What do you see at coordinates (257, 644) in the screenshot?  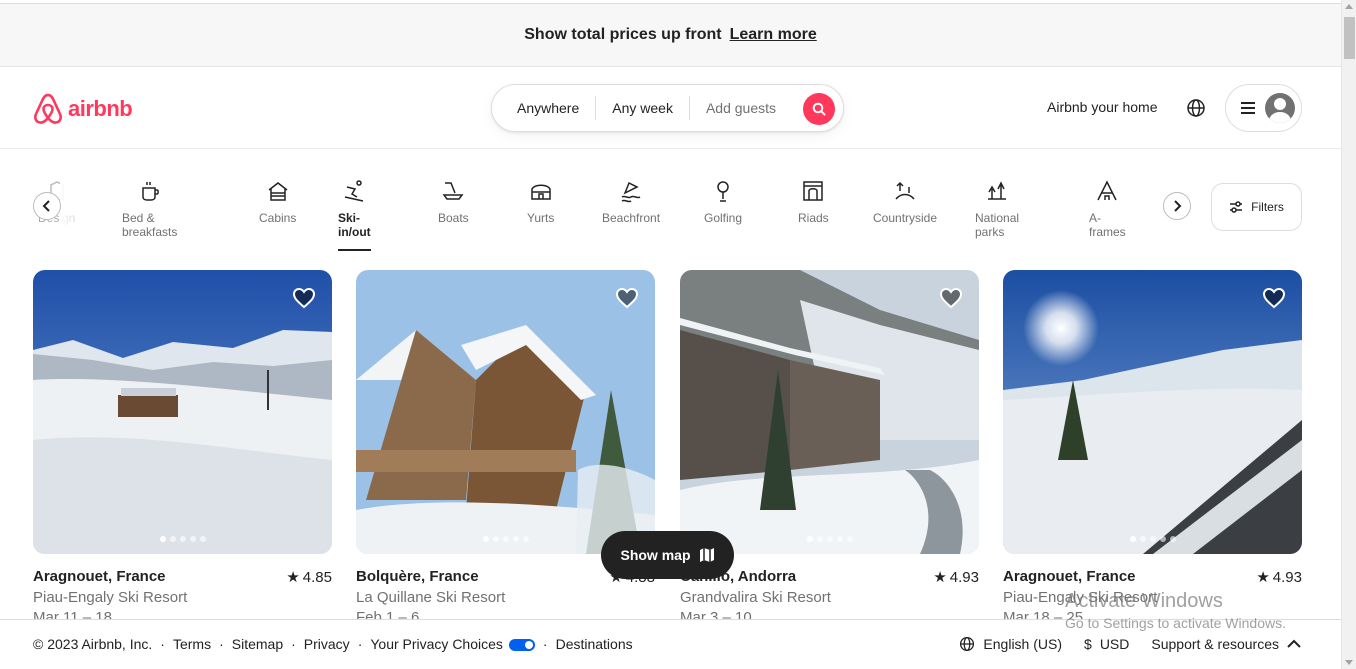 I see `sitemap-link: Sitemap` at bounding box center [257, 644].